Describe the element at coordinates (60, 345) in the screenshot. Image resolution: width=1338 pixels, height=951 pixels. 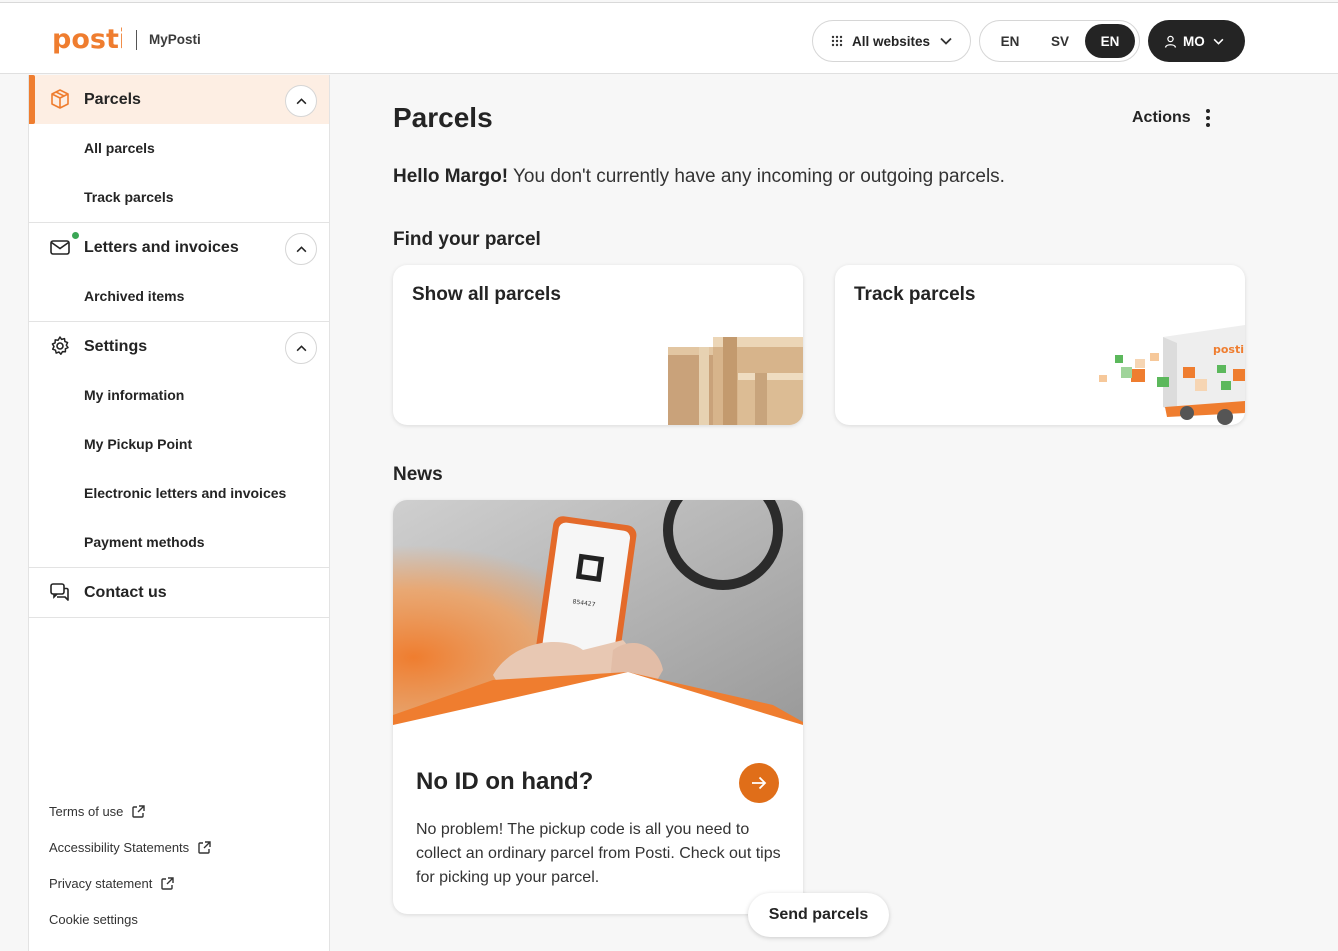
I see `gear-icon` at that location.